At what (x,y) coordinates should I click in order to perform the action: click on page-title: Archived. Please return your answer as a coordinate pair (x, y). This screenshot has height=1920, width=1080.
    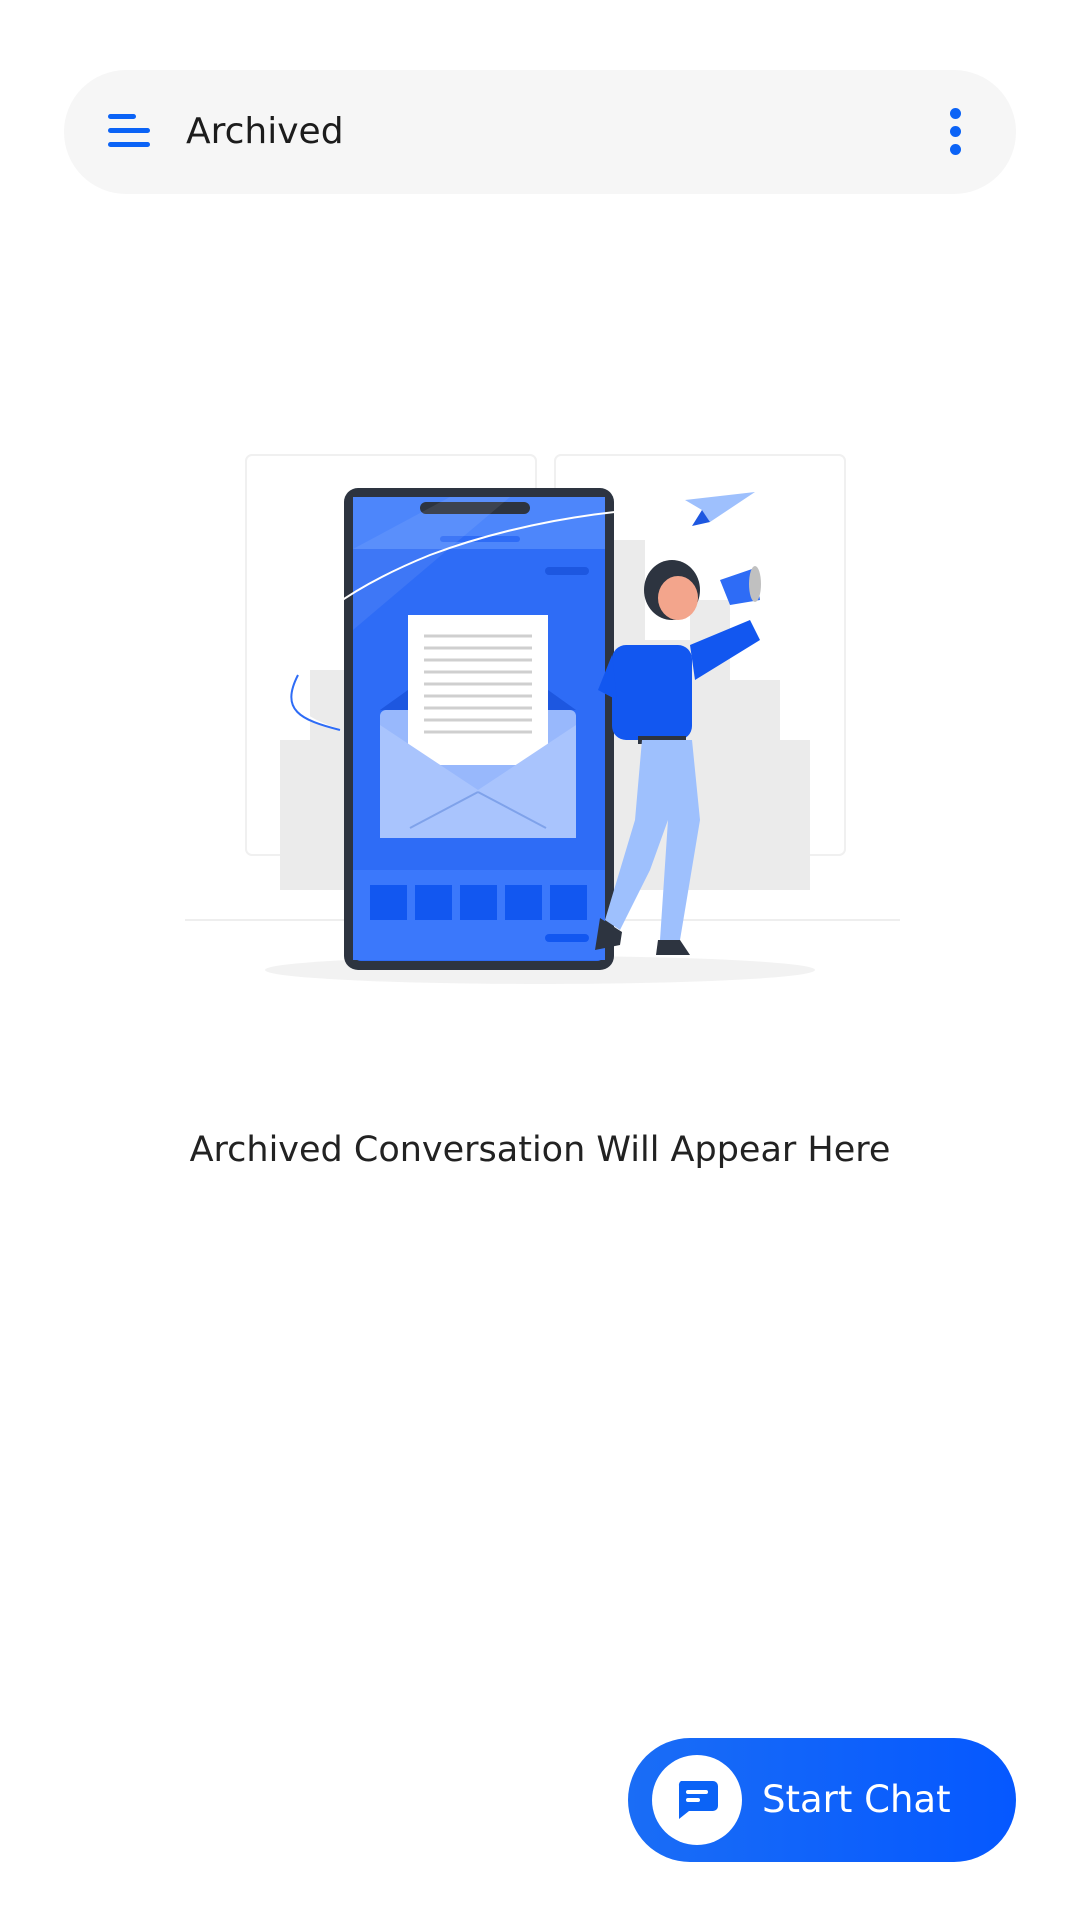
    Looking at the image, I should click on (265, 131).